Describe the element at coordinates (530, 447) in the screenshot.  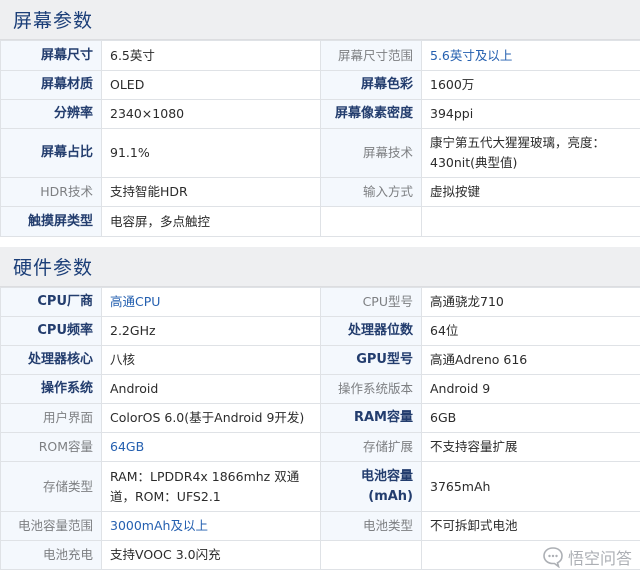
I see `spec-value: 不支持容量扩展` at that location.